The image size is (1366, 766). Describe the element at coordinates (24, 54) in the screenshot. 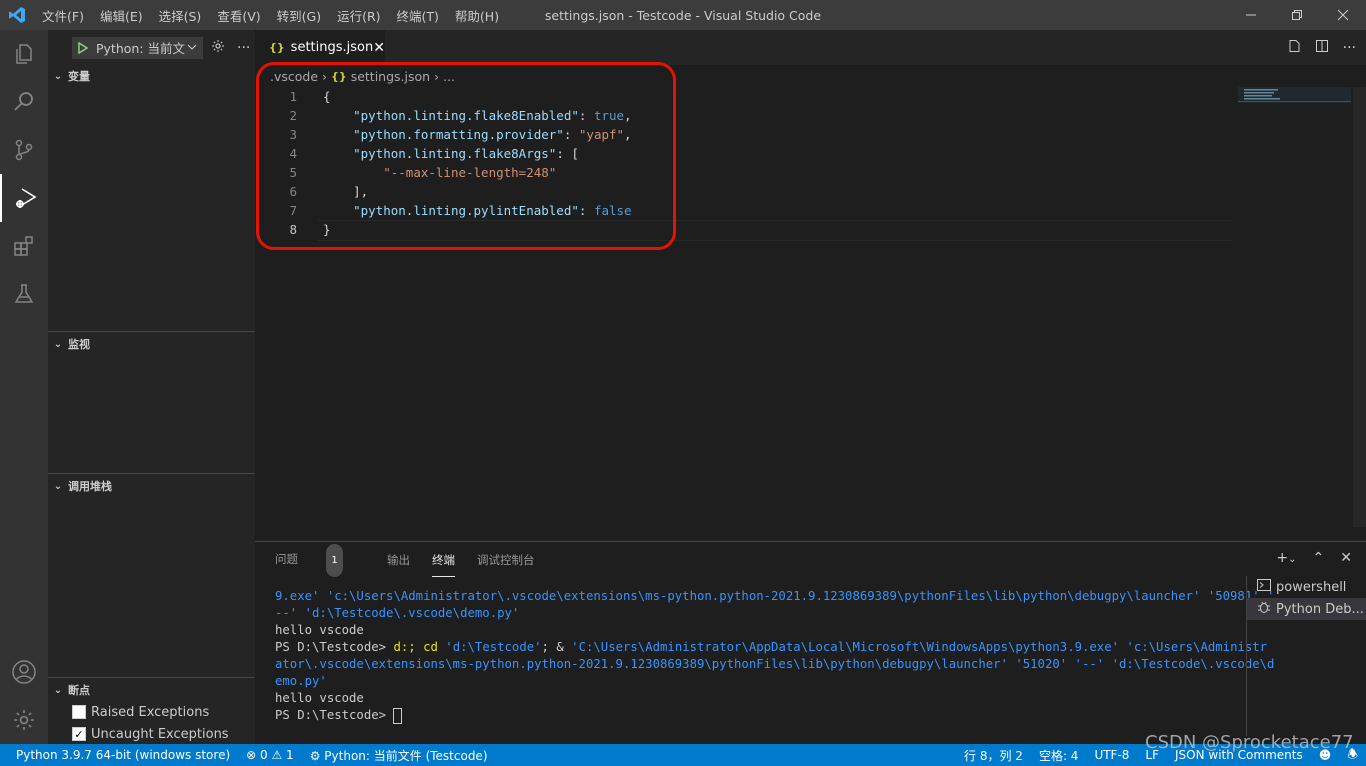

I see `explorer-icon` at that location.